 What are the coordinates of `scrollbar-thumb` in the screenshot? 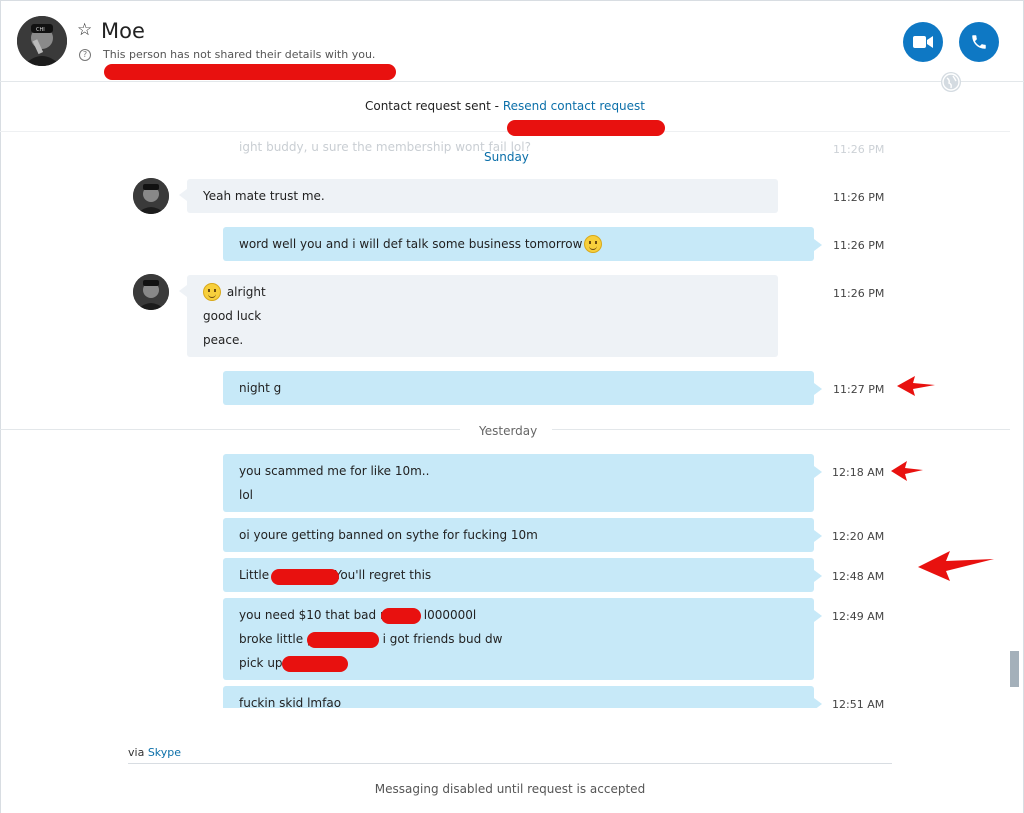 It's located at (1014, 669).